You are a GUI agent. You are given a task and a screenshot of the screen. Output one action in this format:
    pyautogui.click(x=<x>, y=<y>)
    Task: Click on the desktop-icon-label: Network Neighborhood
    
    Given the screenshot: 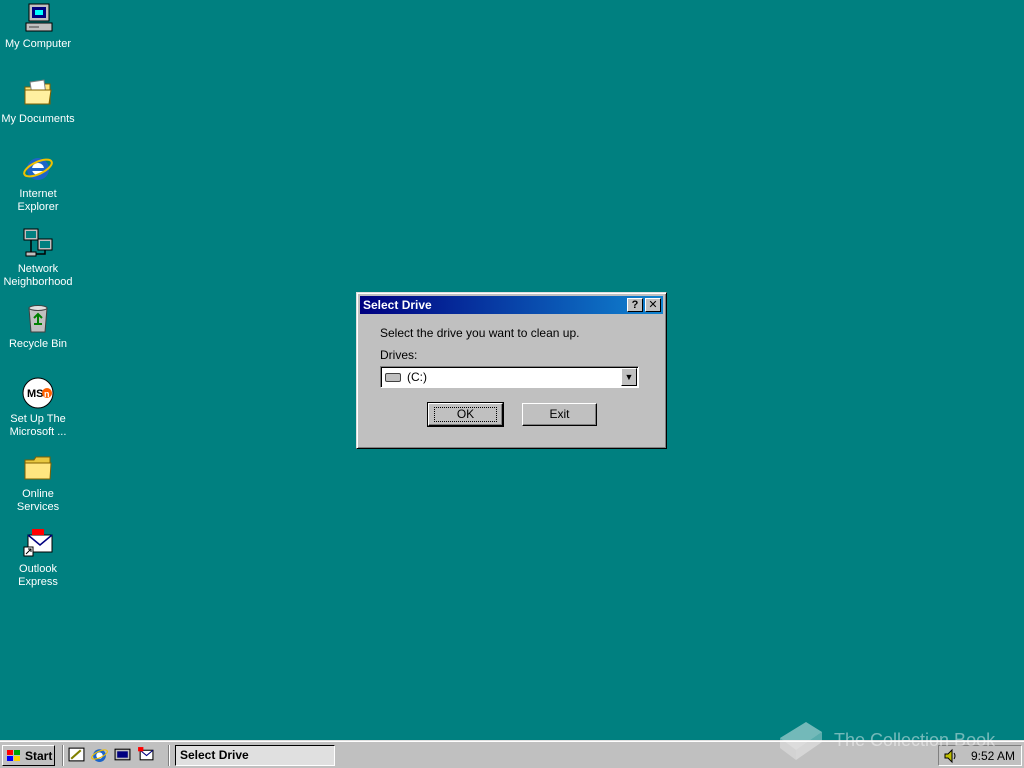 What is the action you would take?
    pyautogui.click(x=38, y=275)
    